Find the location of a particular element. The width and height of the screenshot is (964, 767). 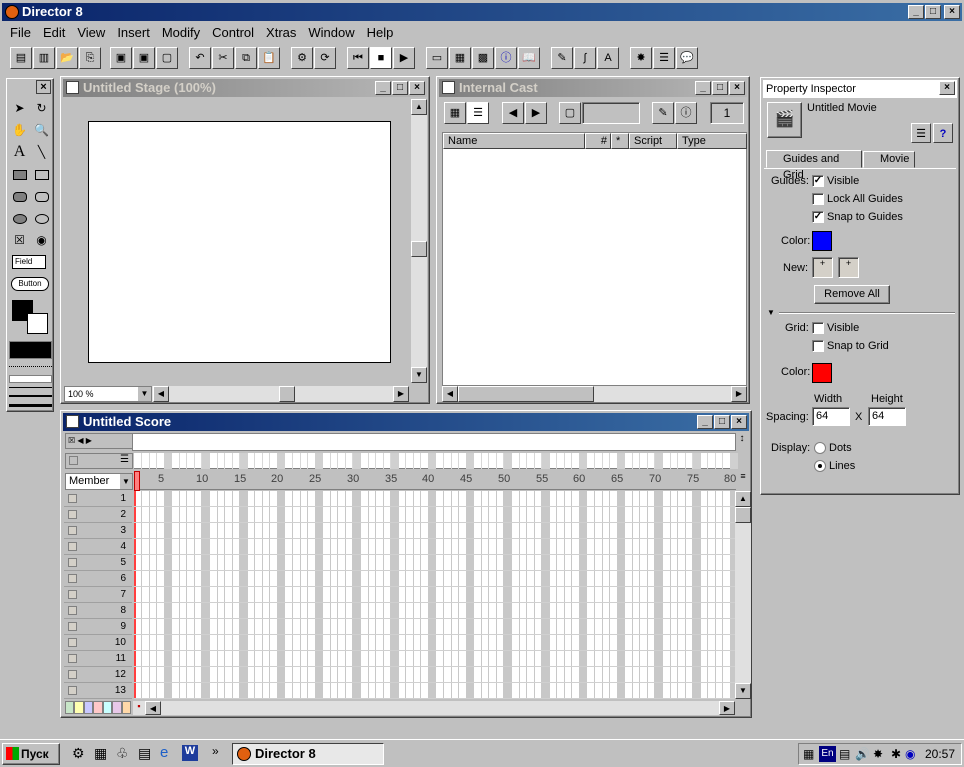

score-behavior-channel is located at coordinates (434, 442).